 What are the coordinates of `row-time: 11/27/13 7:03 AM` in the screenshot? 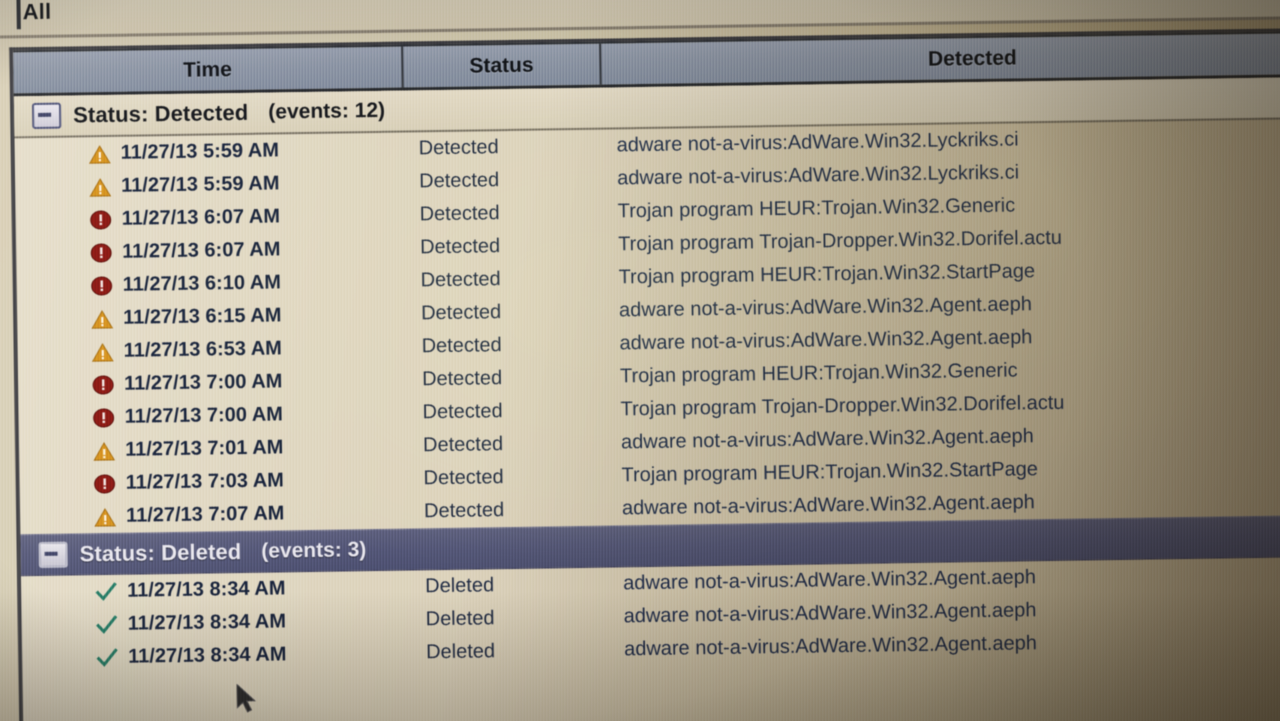 It's located at (205, 481).